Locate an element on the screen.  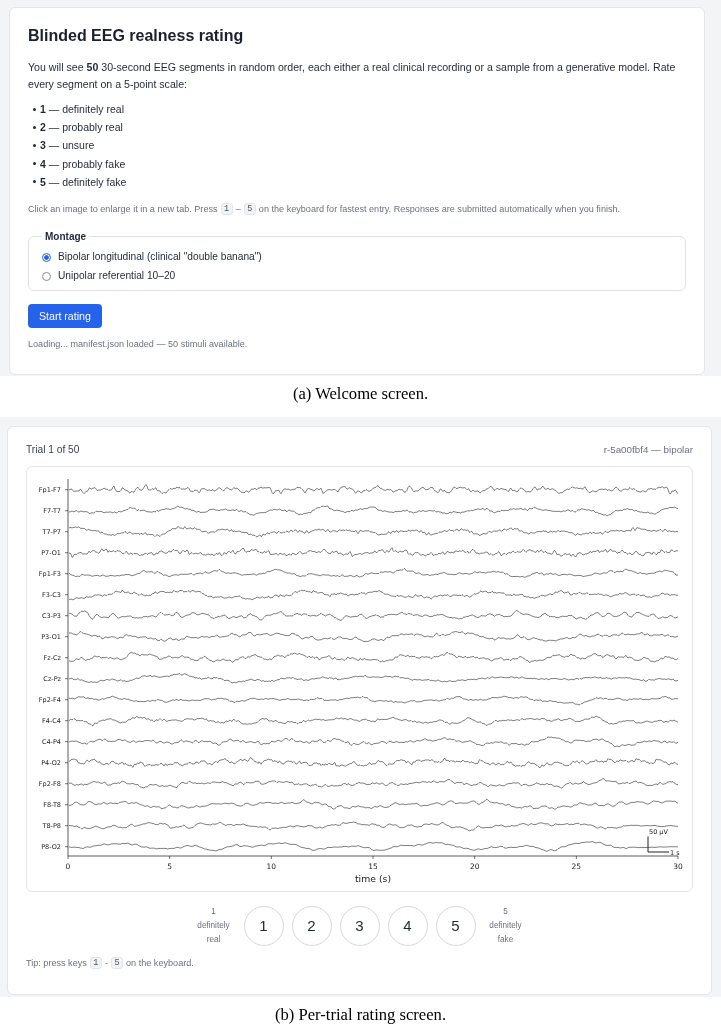
anchor-label: definitely real is located at coordinates (213, 932).